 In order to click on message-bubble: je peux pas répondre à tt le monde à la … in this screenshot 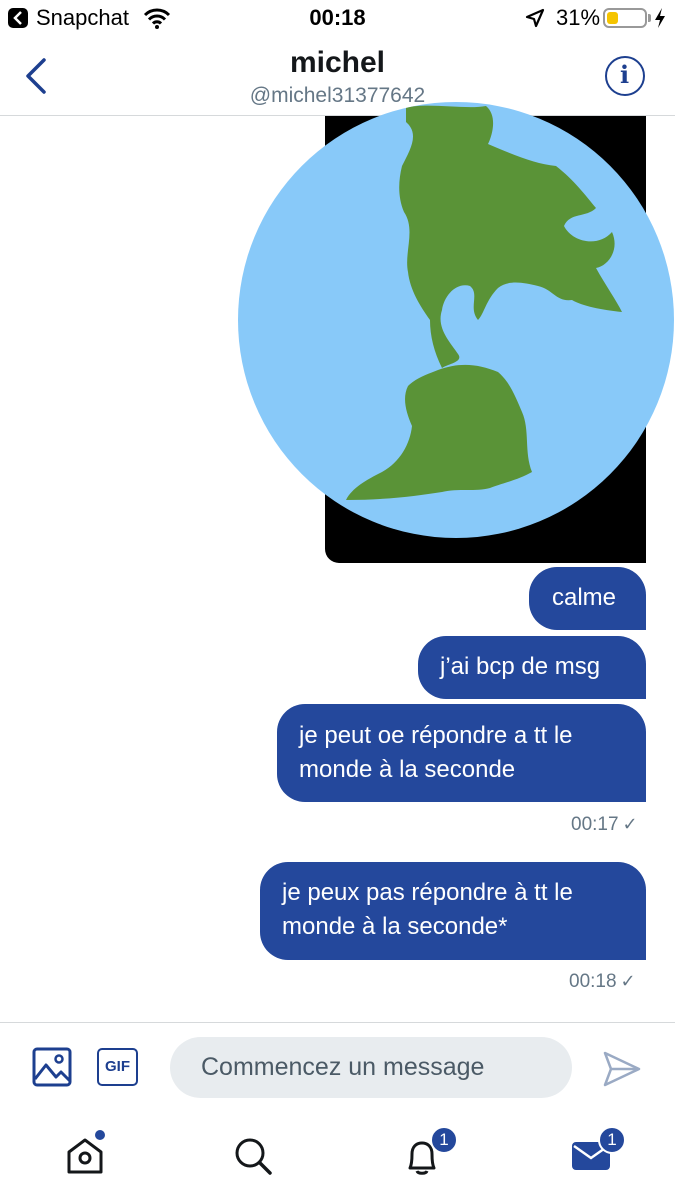, I will do `click(453, 911)`.